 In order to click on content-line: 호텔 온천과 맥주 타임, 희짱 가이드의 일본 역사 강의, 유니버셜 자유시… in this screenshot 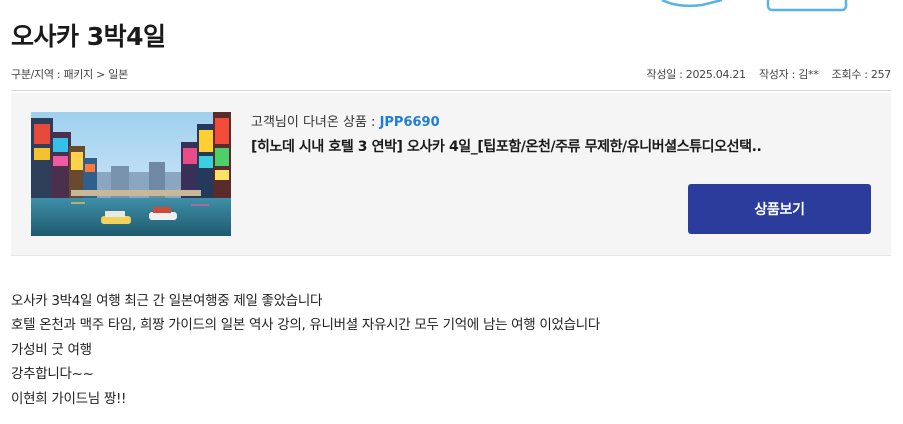, I will do `click(306, 325)`.